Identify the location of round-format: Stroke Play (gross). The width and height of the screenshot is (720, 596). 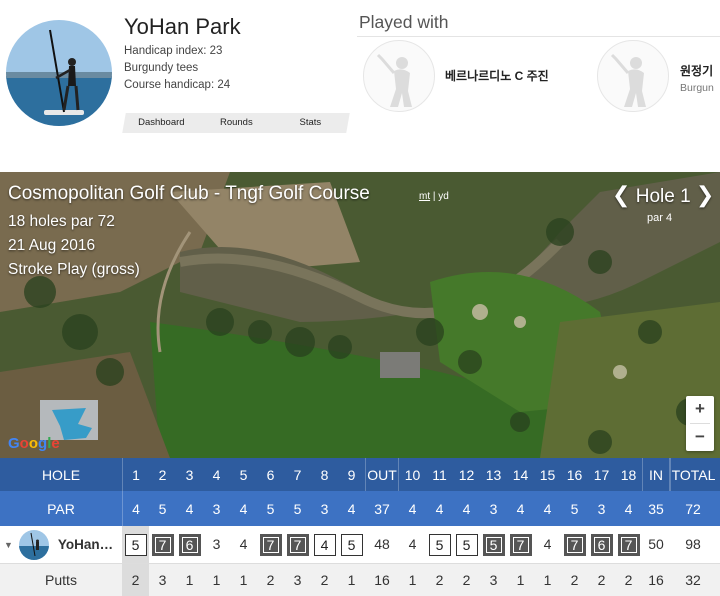
(74, 269).